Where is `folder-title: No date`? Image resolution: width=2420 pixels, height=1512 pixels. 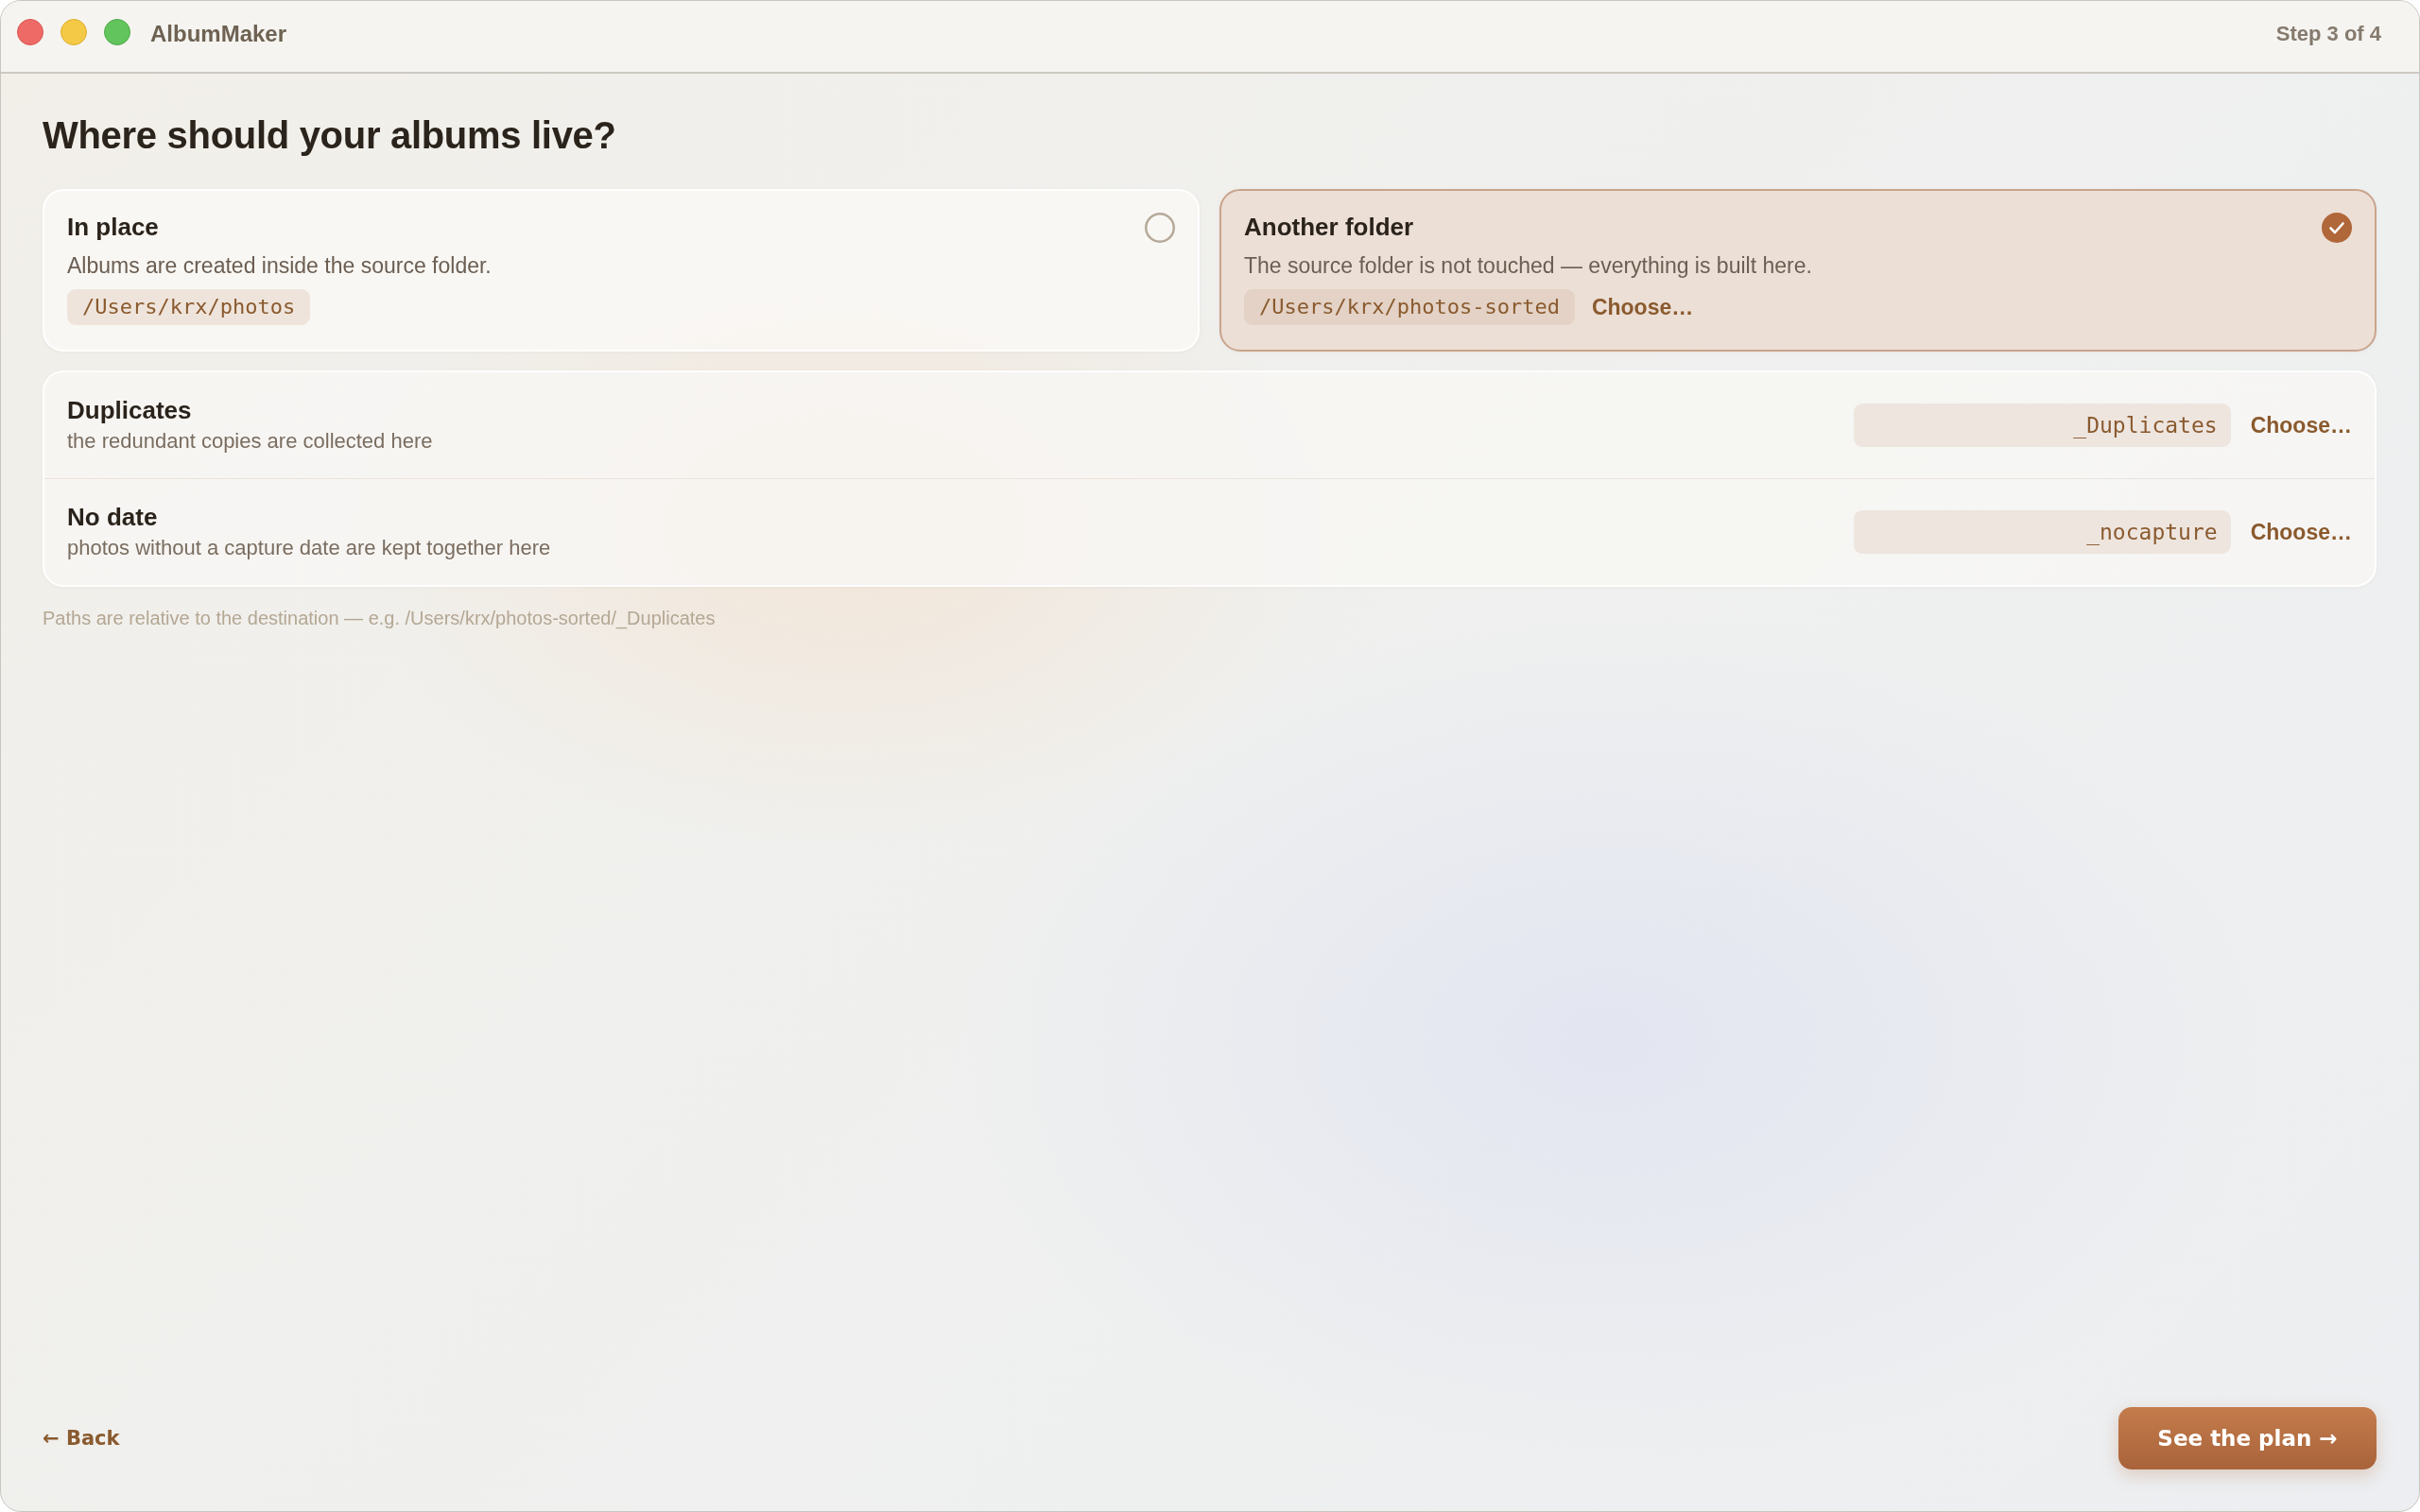 folder-title: No date is located at coordinates (112, 517).